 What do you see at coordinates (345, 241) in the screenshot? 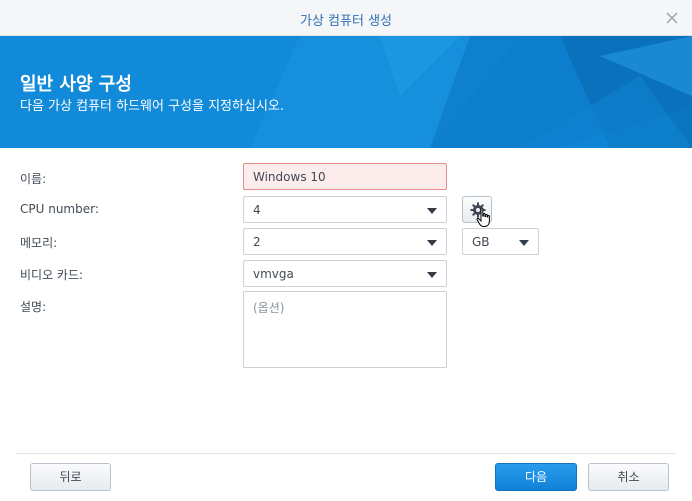
I see `memory-select: 2` at bounding box center [345, 241].